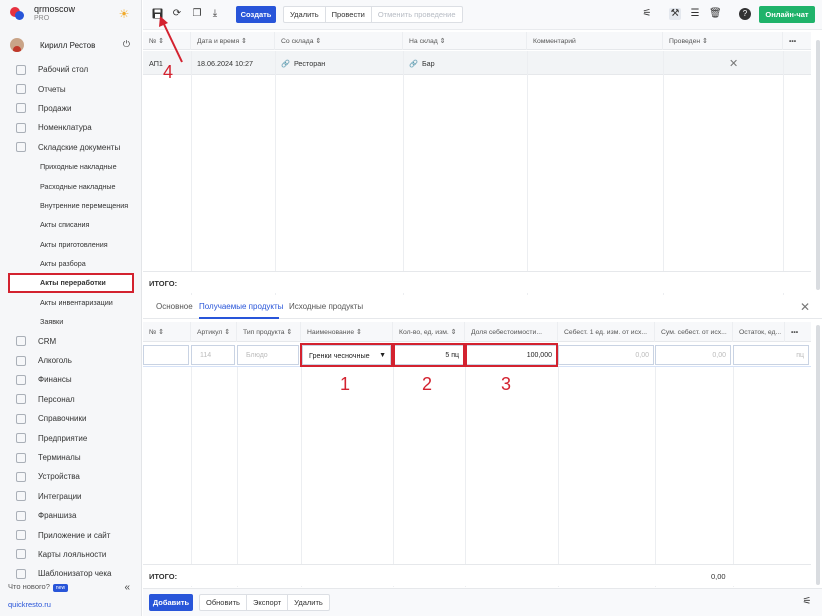  I want to click on sidebar-item-label: Акты разбора, so click(63, 264).